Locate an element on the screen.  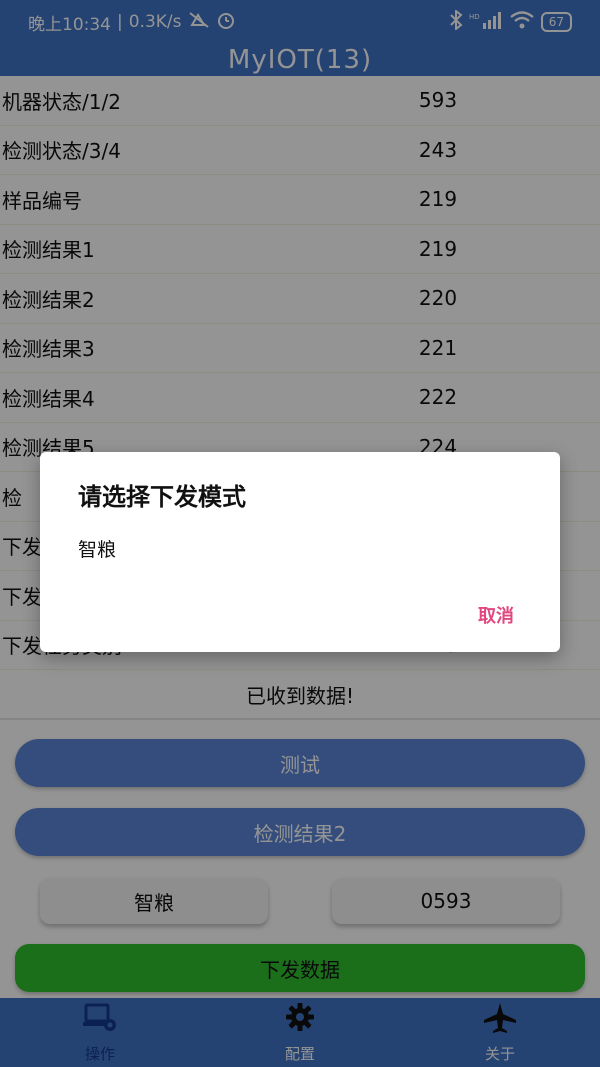
dialog-option-zhiliang: 智粮 is located at coordinates (97, 548).